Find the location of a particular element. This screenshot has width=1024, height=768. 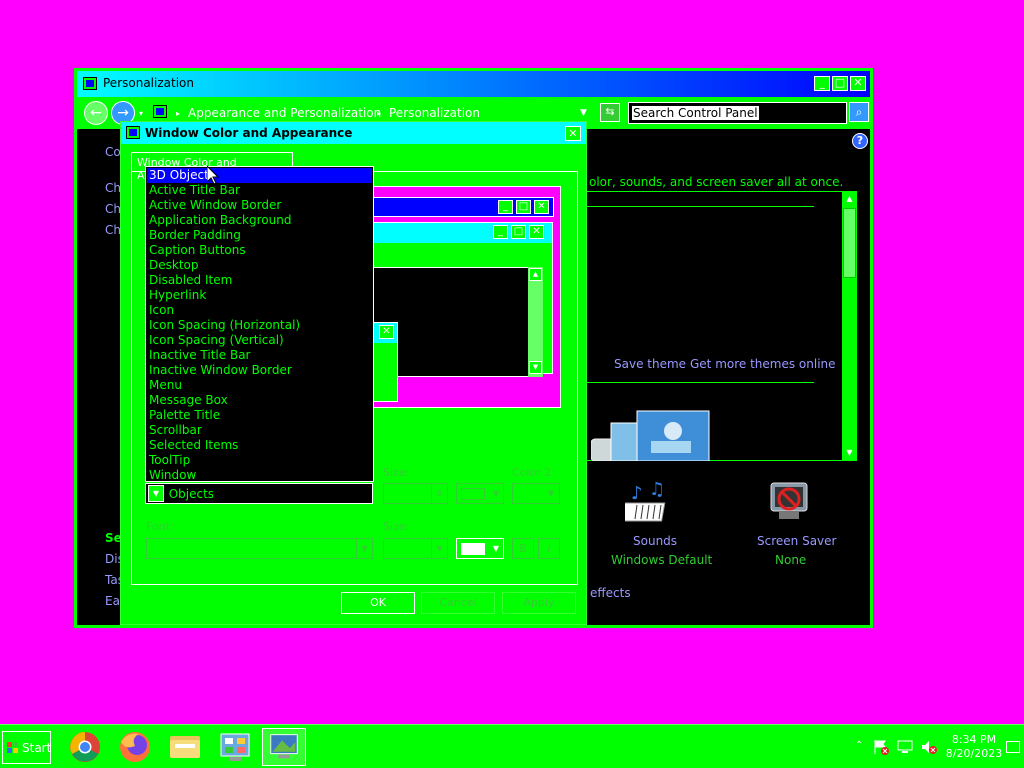

dropdown-option: Scrollbar is located at coordinates (259, 430).